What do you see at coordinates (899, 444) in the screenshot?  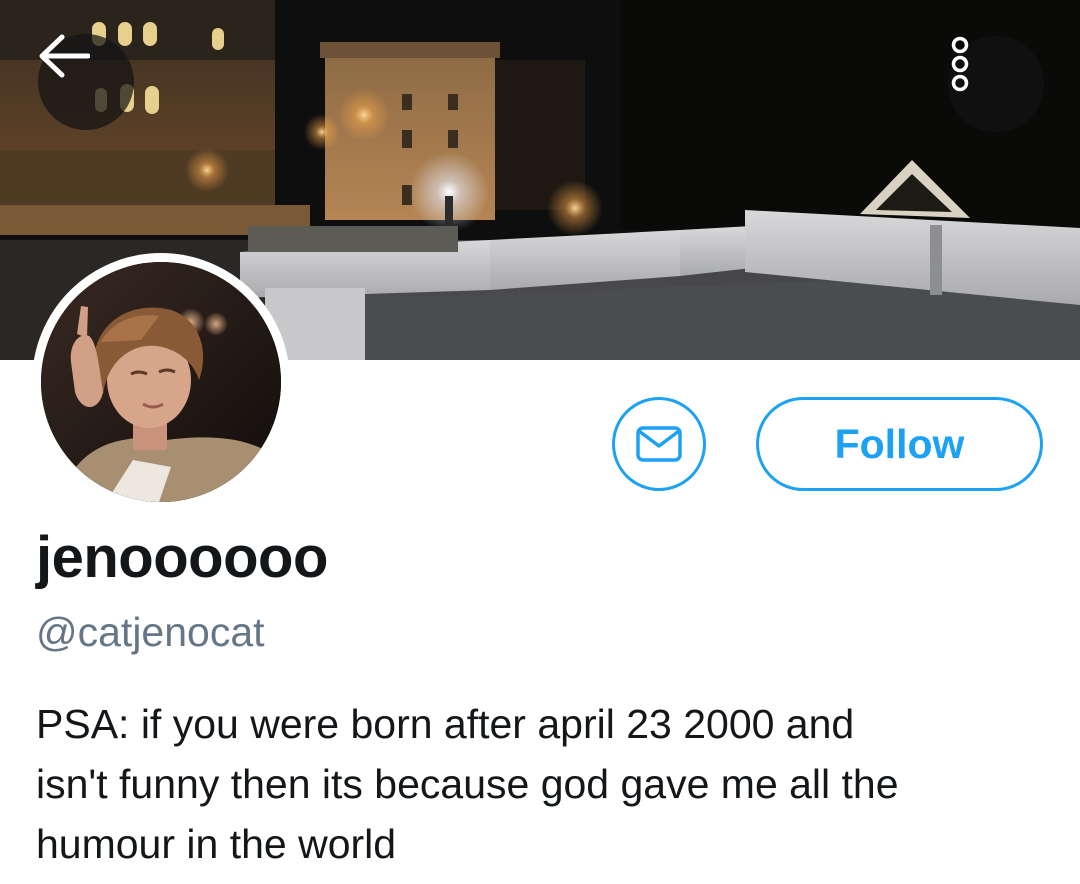 I see `follow-button: Follow` at bounding box center [899, 444].